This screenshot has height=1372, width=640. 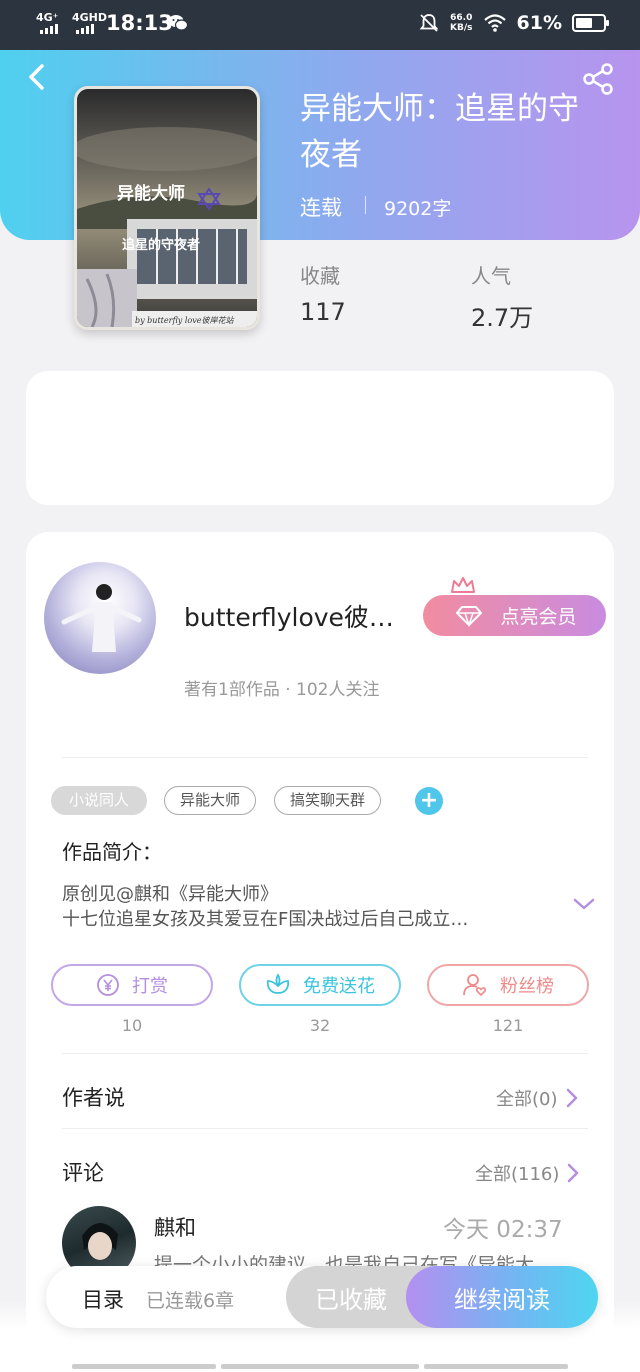 I want to click on flower-icon, so click(x=278, y=983).